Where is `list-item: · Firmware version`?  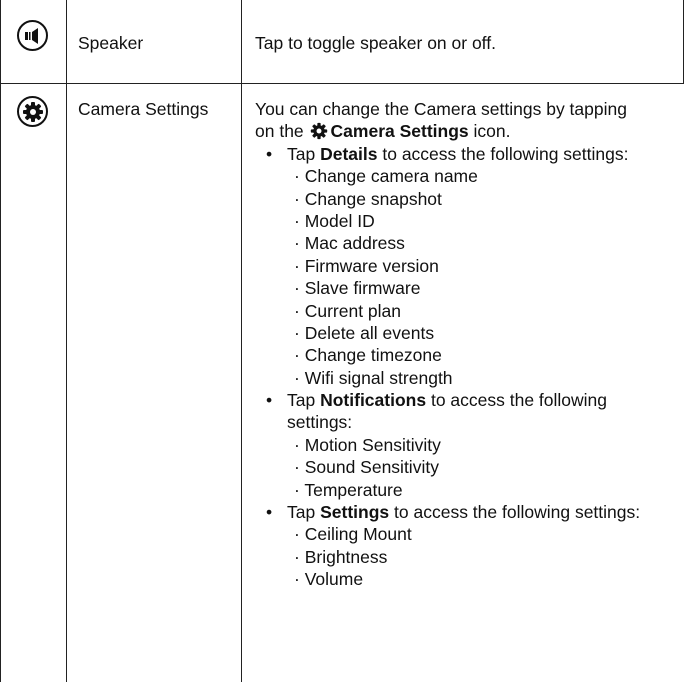
list-item: · Firmware version is located at coordinates (366, 265).